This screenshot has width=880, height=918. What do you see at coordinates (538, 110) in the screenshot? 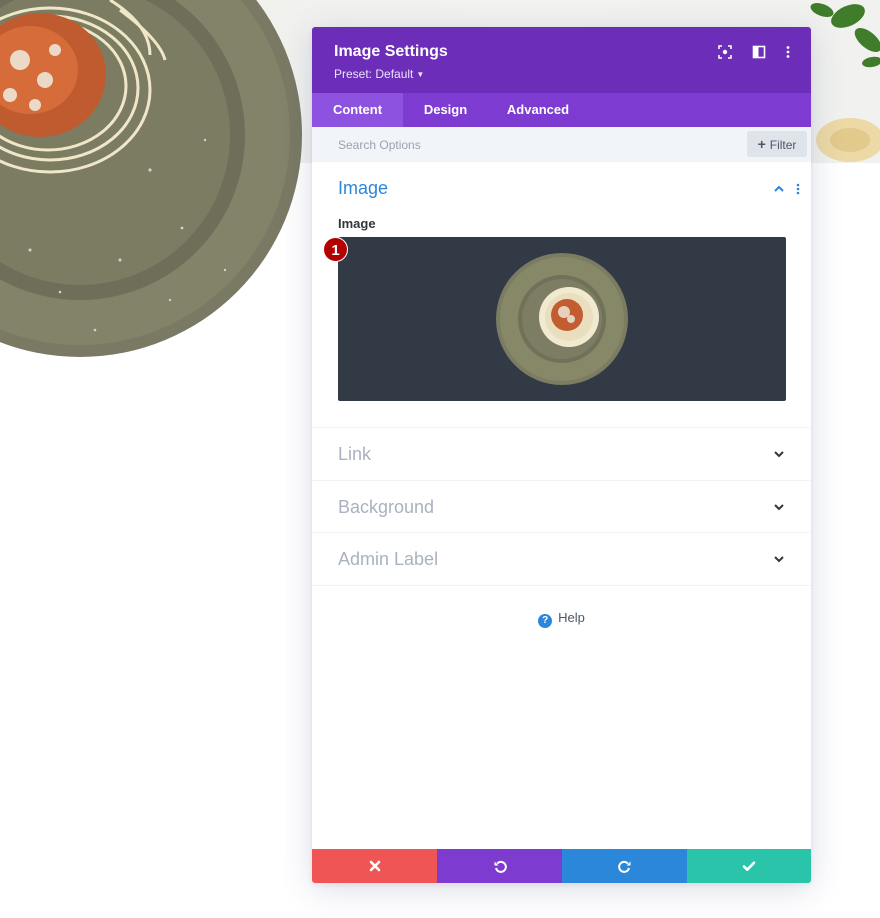
I see `tab-advanced: Advanced` at bounding box center [538, 110].